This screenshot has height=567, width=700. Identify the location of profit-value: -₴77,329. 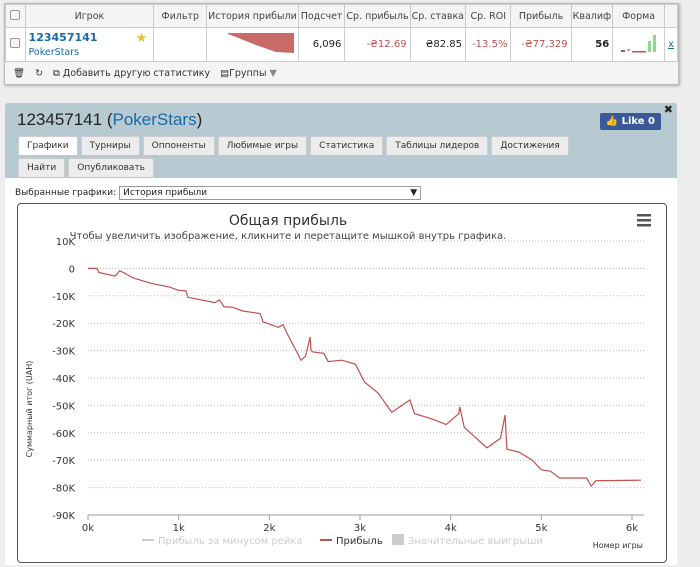
(541, 44).